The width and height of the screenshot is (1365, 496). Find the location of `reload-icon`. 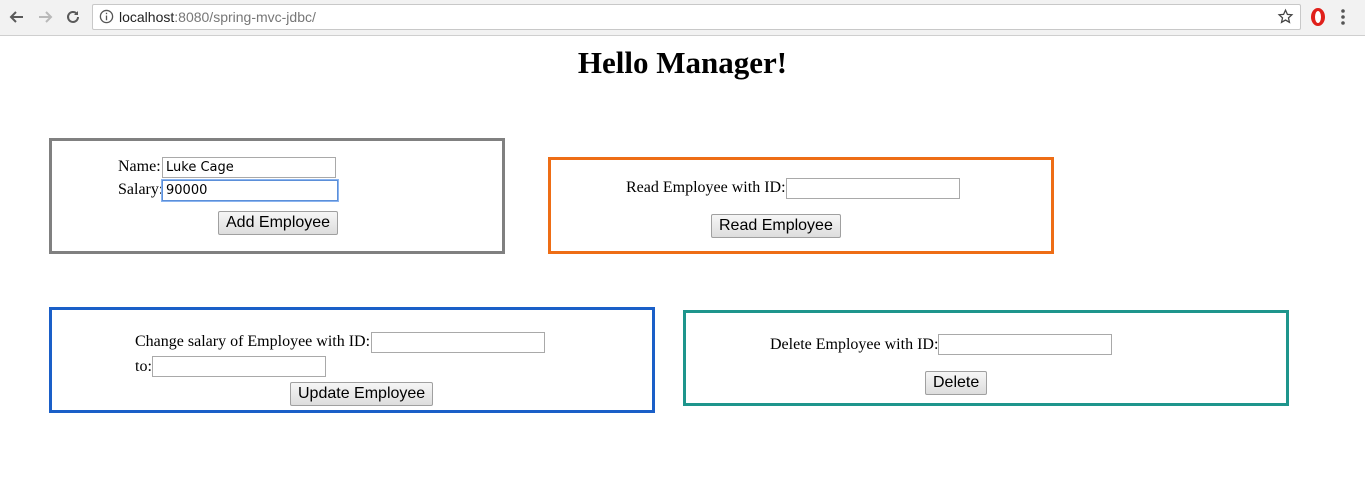

reload-icon is located at coordinates (73, 17).